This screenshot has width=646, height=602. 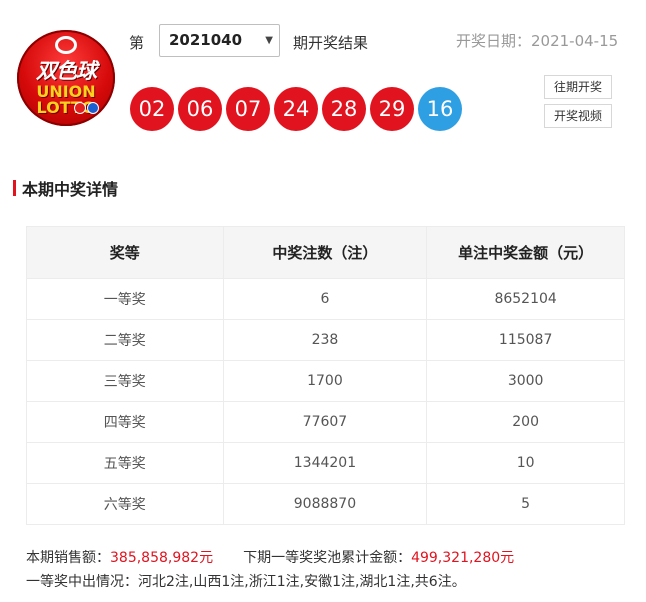 I want to click on prize-amount: 115087, so click(x=525, y=340).